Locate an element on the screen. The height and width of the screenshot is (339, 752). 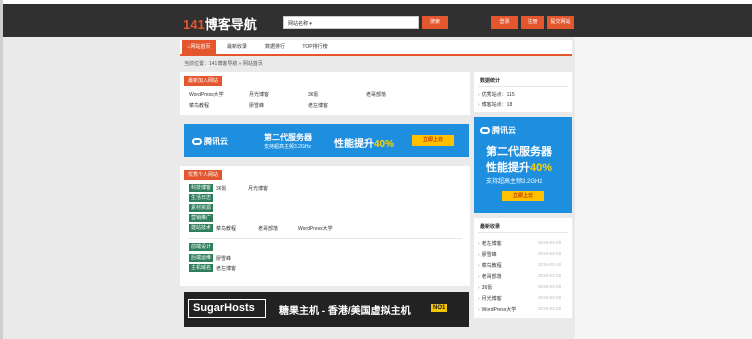
sugarhosts-banner: SugarHosts 糖果主机 - 香港/美国虚拟主机 NO1 is located at coordinates (326, 309).